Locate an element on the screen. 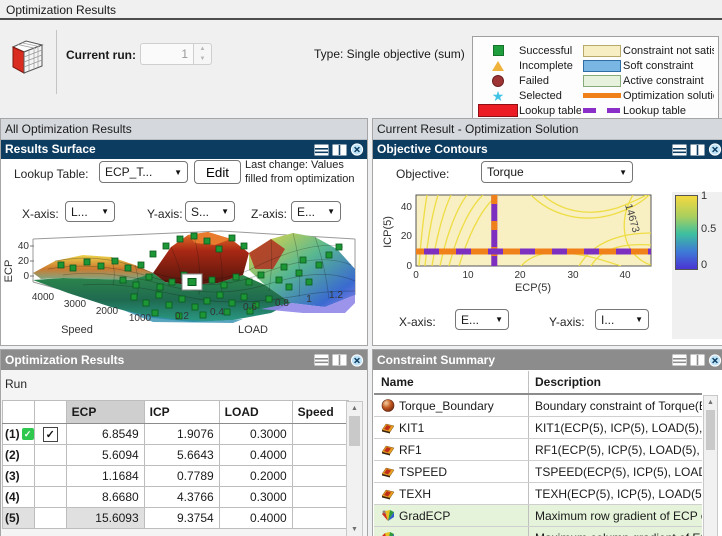 The image size is (722, 536). x-axis-label: X-axis: is located at coordinates (417, 322).